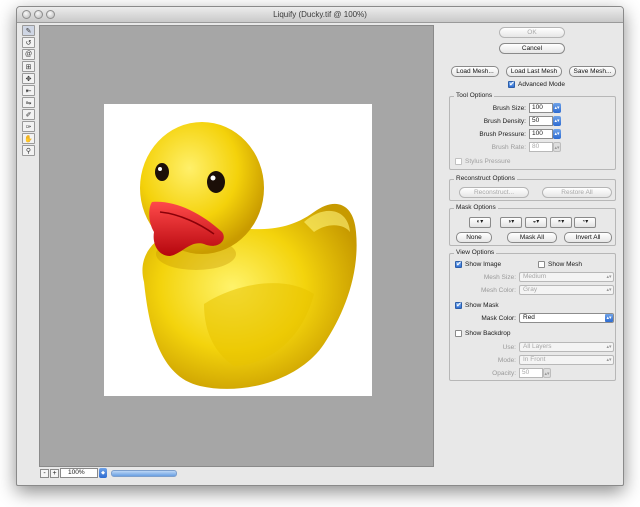  Describe the element at coordinates (483, 264) in the screenshot. I see `show-image-label: Show Image` at that location.